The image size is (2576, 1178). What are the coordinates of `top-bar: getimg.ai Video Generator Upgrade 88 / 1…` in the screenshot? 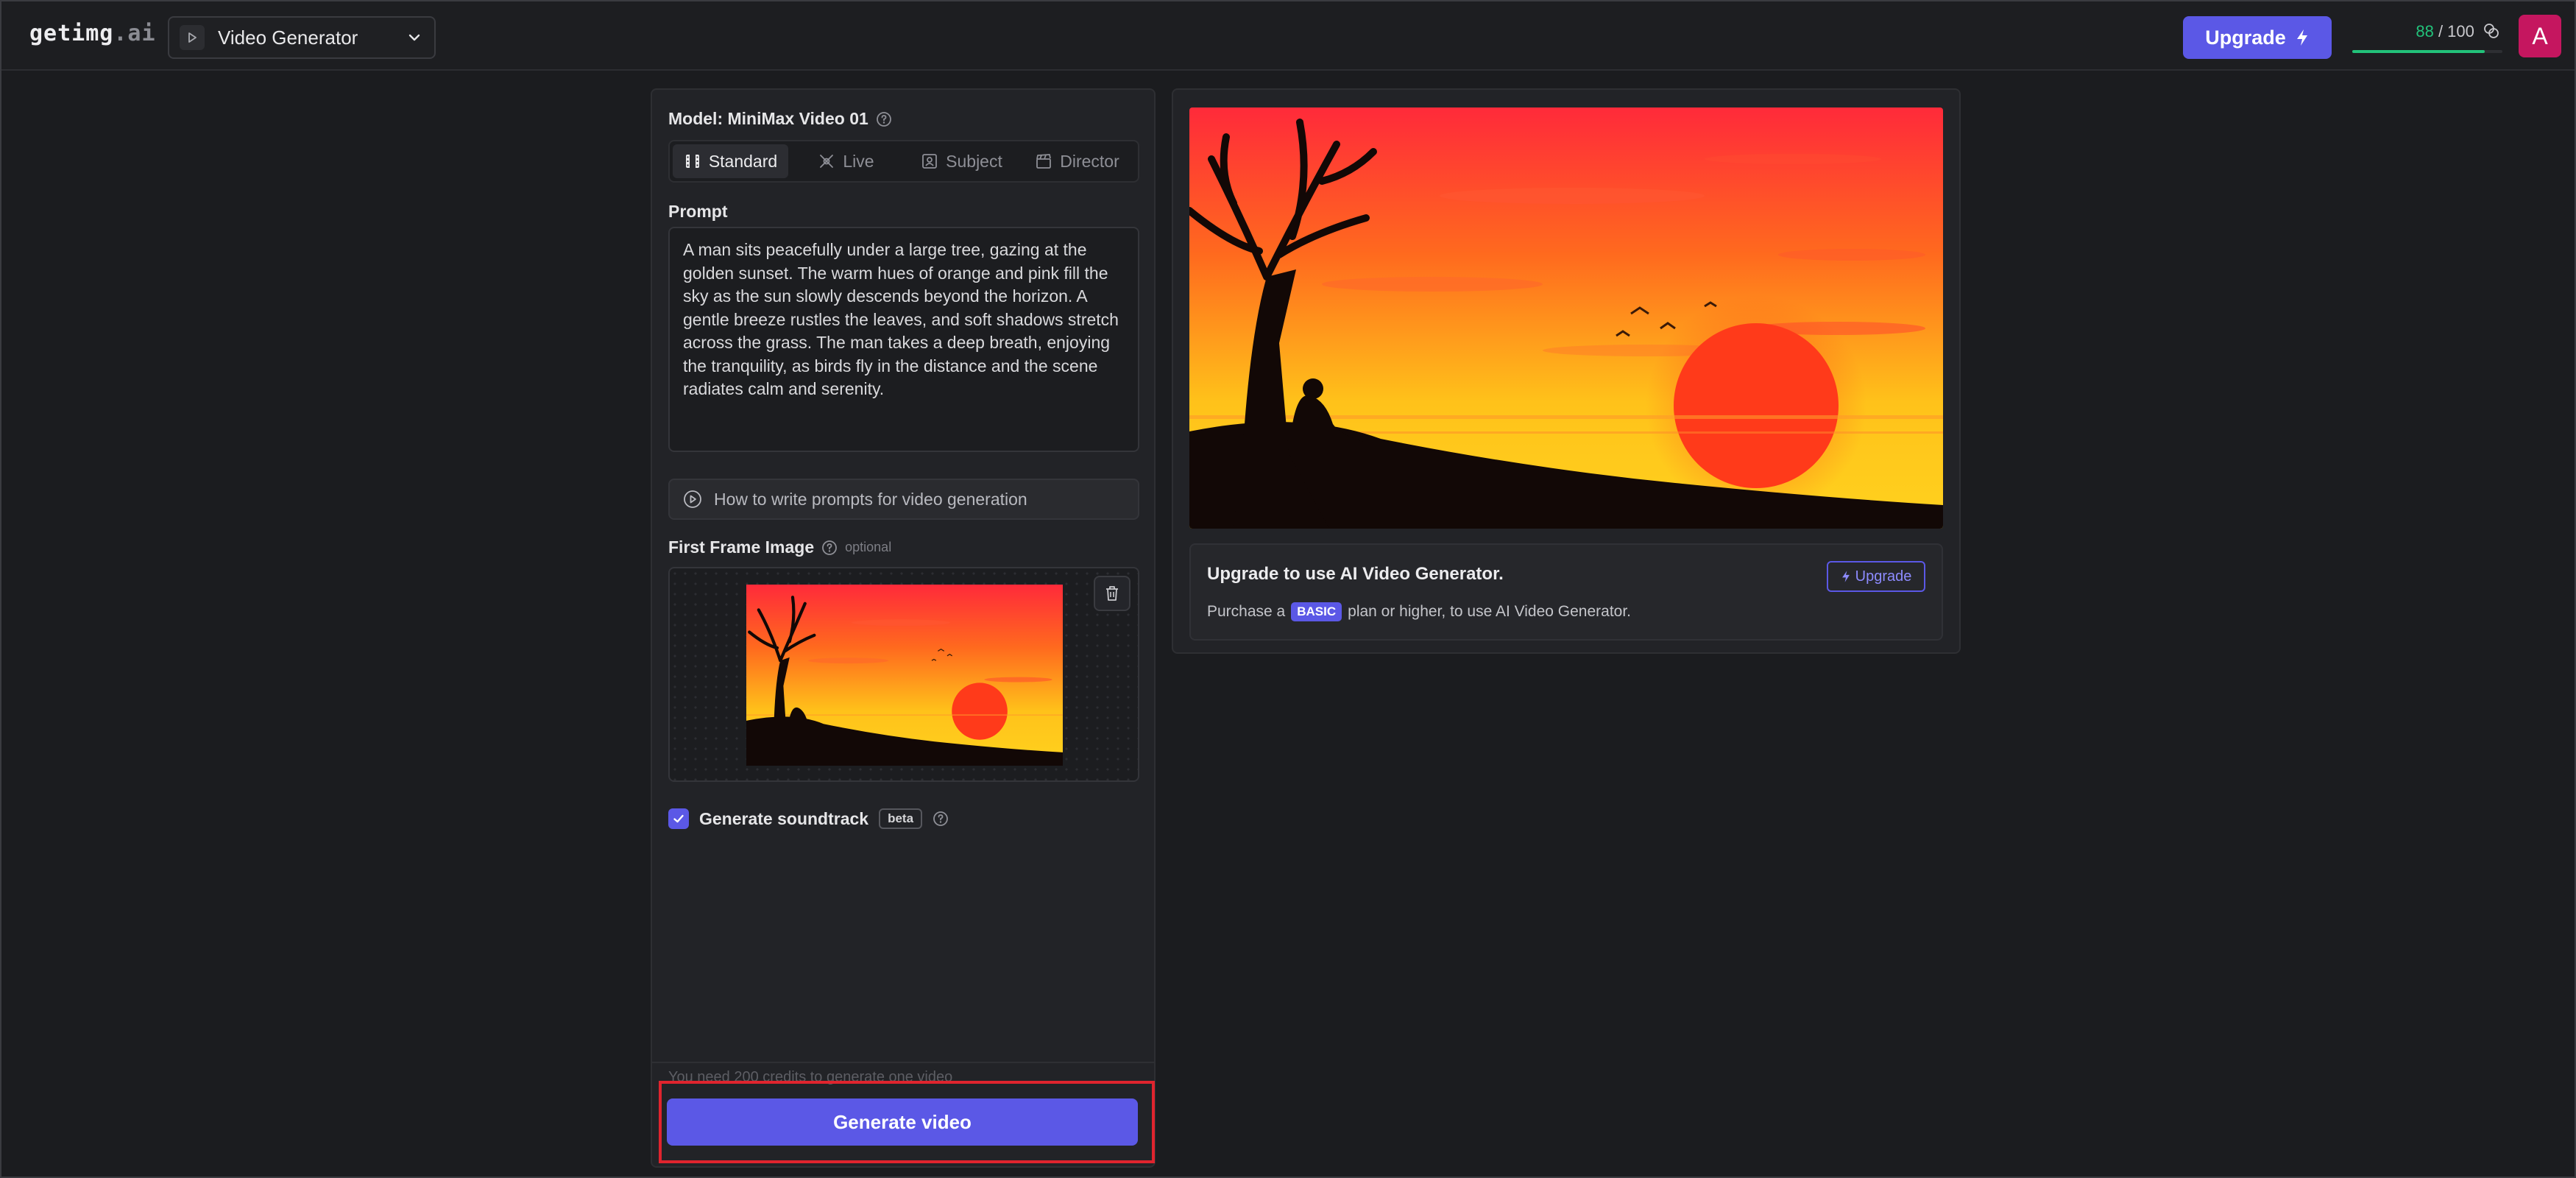 It's located at (1288, 36).